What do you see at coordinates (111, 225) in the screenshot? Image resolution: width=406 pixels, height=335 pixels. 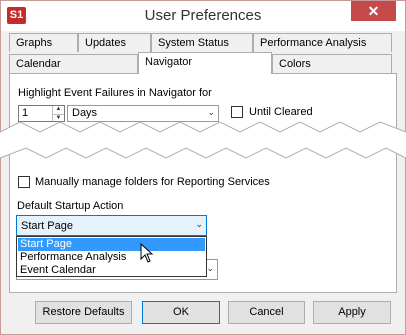 I see `startup-action-select: Start Page ⌄` at bounding box center [111, 225].